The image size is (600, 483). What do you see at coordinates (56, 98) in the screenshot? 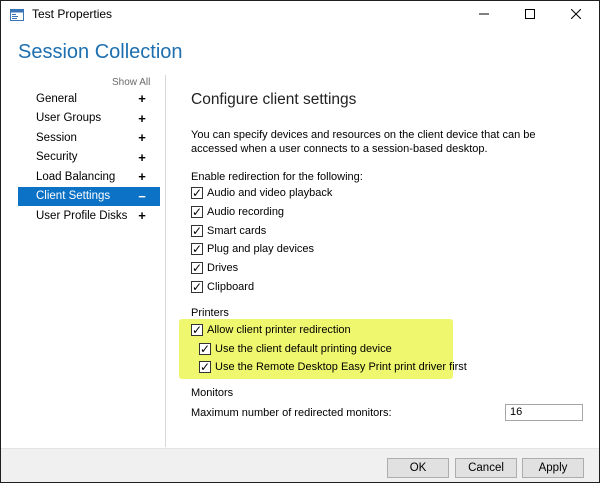
I see `sidebar-item-label: General` at bounding box center [56, 98].